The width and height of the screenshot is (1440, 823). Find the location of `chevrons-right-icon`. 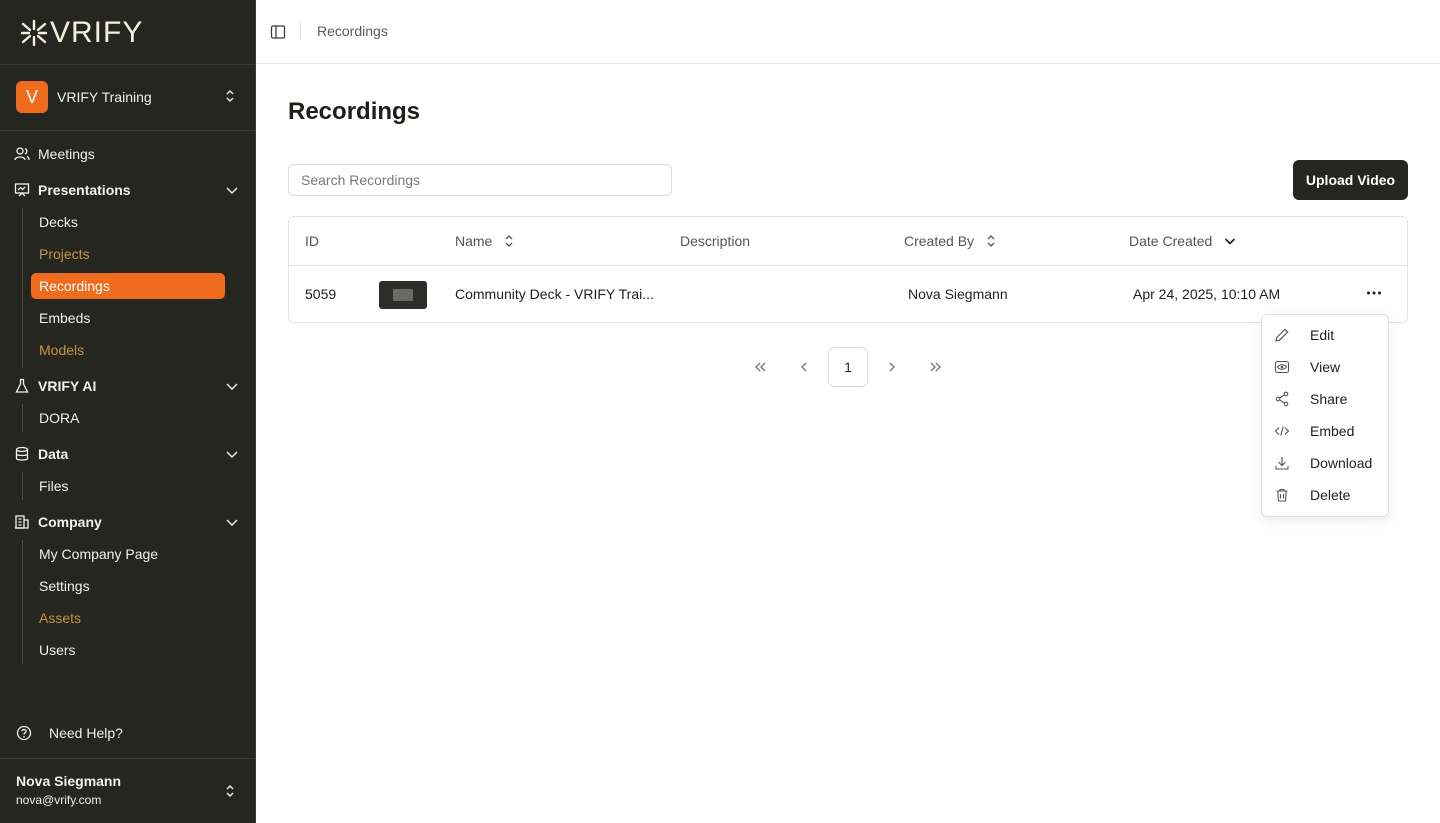

chevrons-right-icon is located at coordinates (935, 367).